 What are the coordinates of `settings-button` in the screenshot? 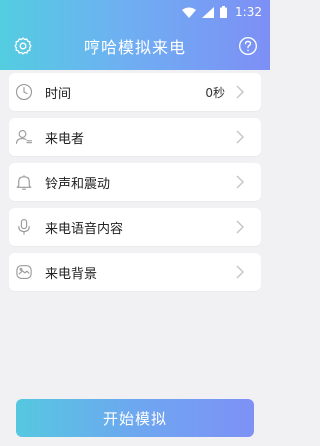 It's located at (23, 46).